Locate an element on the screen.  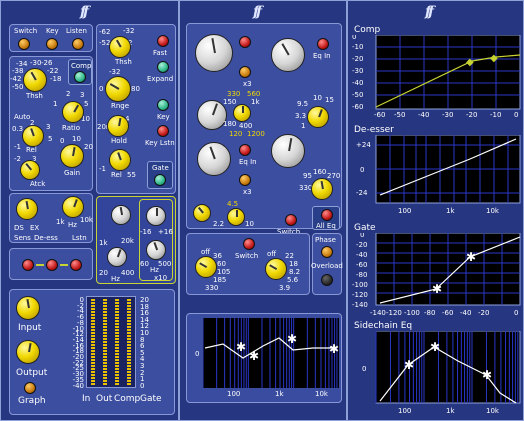
eq-lmf-x3-led is located at coordinates (245, 180).